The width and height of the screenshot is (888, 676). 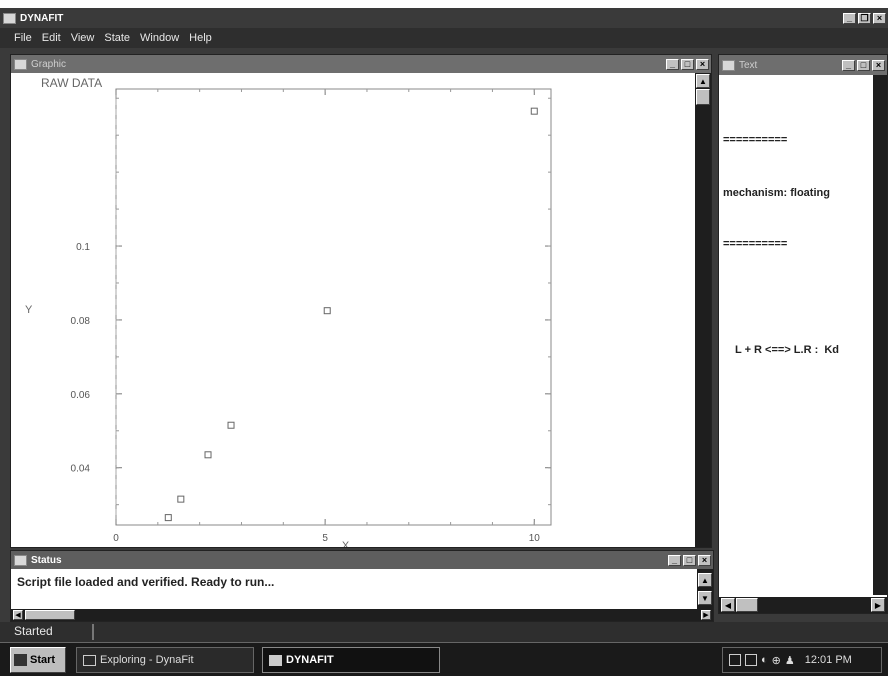 What do you see at coordinates (29, 310) in the screenshot?
I see `y-axis-label: Y` at bounding box center [29, 310].